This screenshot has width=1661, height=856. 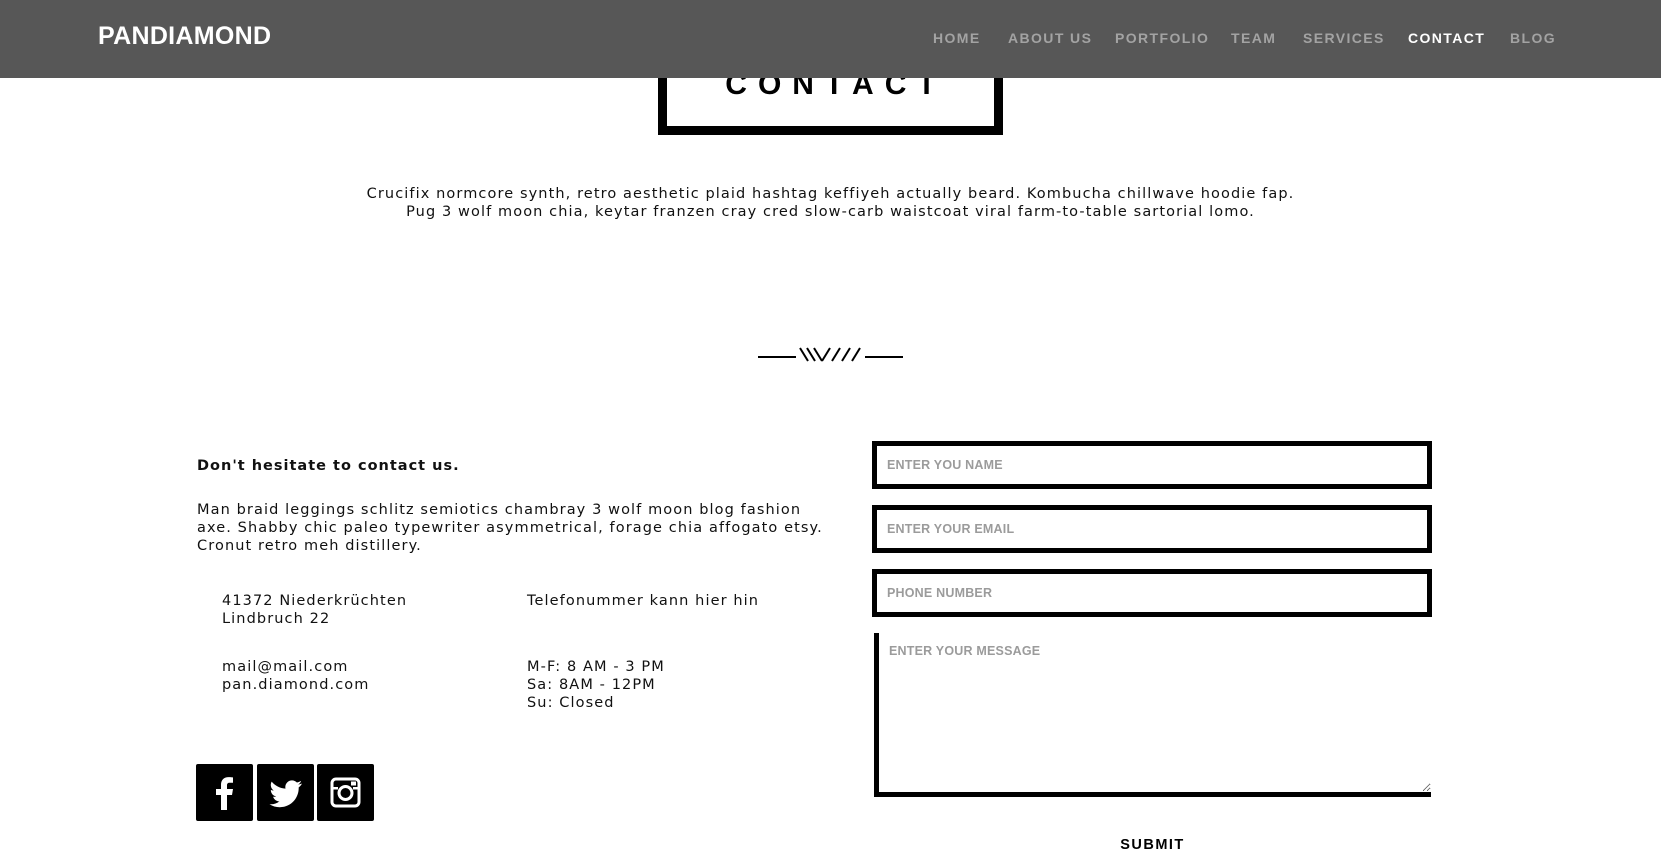 I want to click on nav-blog: BLOG, so click(x=1533, y=38).